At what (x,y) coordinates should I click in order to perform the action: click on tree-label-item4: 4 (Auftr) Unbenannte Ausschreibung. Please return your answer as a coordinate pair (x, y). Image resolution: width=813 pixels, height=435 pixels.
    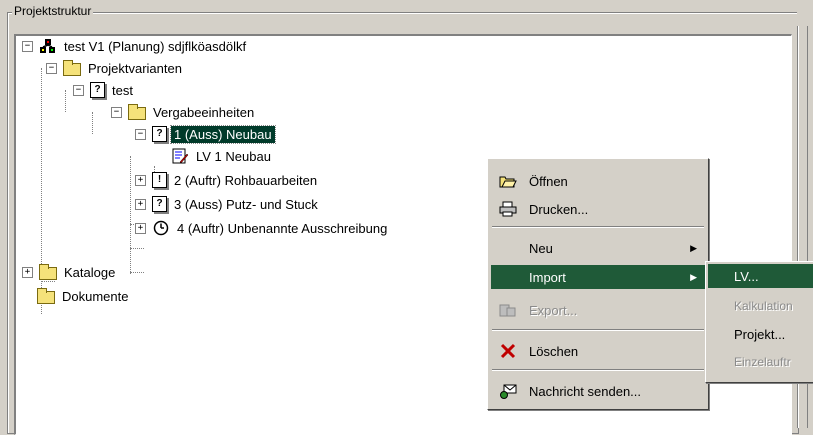
    Looking at the image, I should click on (282, 228).